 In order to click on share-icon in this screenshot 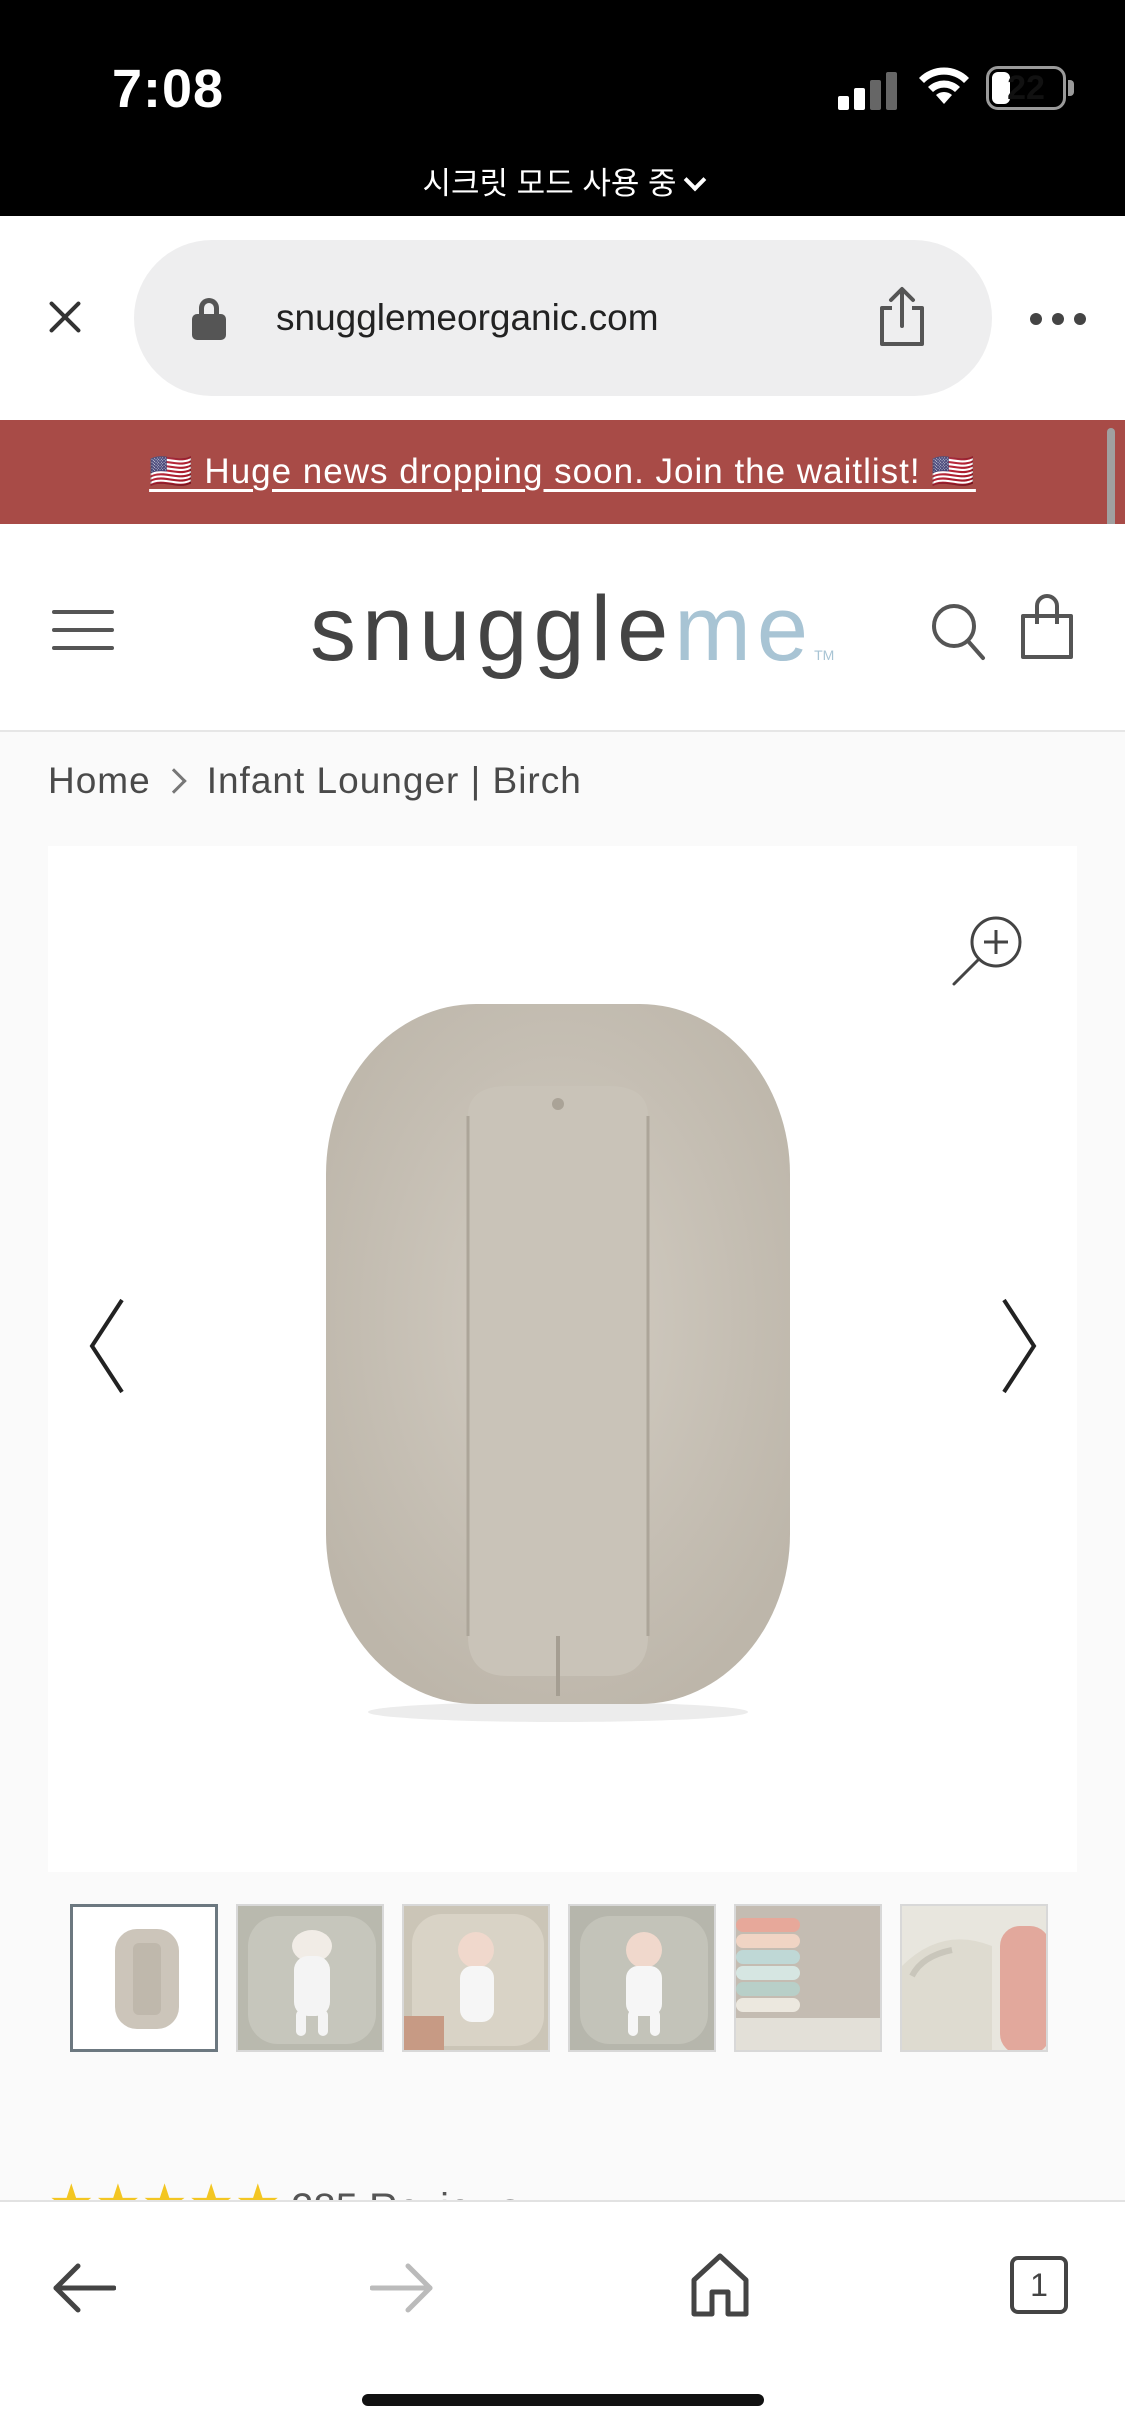, I will do `click(902, 317)`.